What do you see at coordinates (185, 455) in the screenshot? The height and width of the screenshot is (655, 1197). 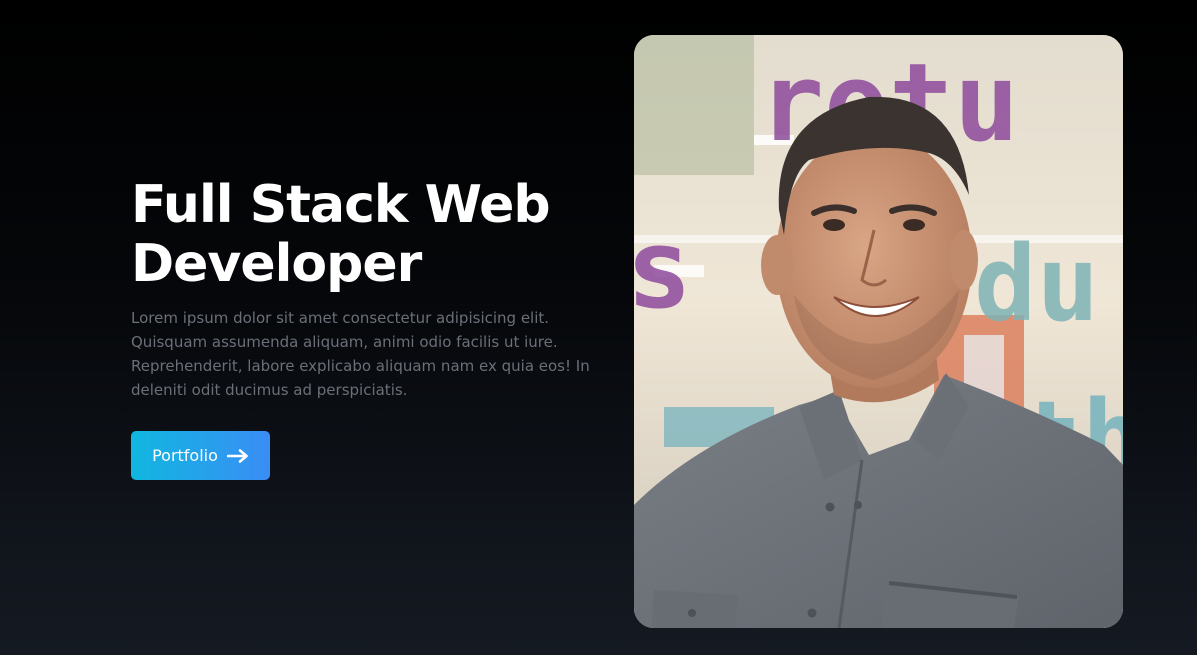 I see `portfolio-button-label: Portfolio` at bounding box center [185, 455].